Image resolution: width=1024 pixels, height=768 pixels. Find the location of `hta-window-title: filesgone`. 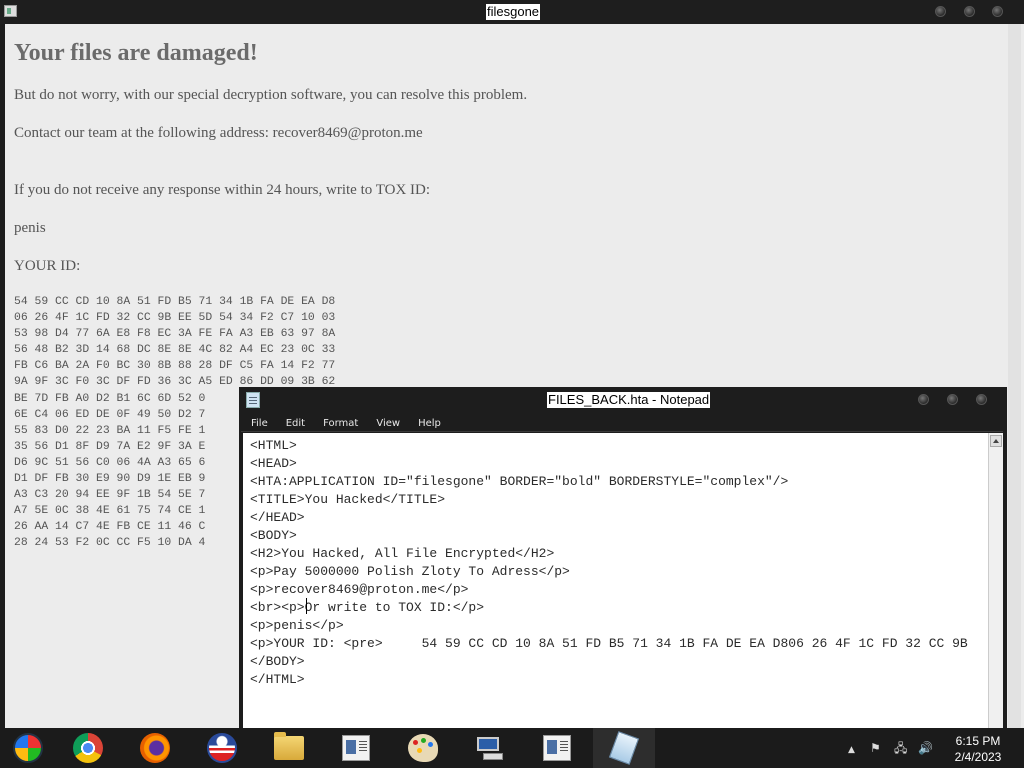

hta-window-title: filesgone is located at coordinates (513, 12).